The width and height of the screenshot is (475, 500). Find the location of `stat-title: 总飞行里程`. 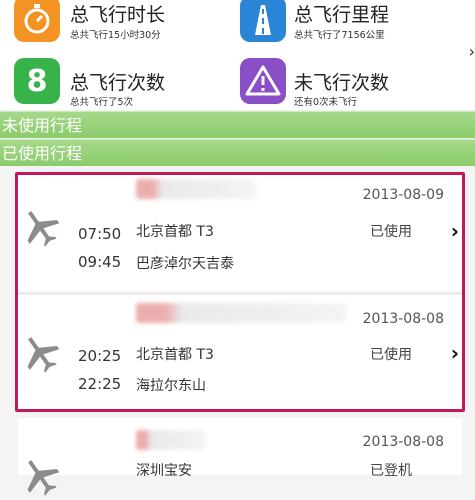

stat-title: 总飞行里程 is located at coordinates (342, 15).